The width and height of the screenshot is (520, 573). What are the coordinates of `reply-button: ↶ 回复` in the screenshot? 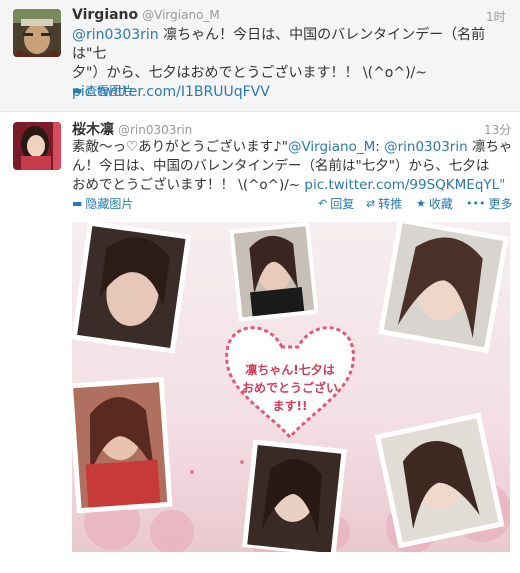 It's located at (336, 203).